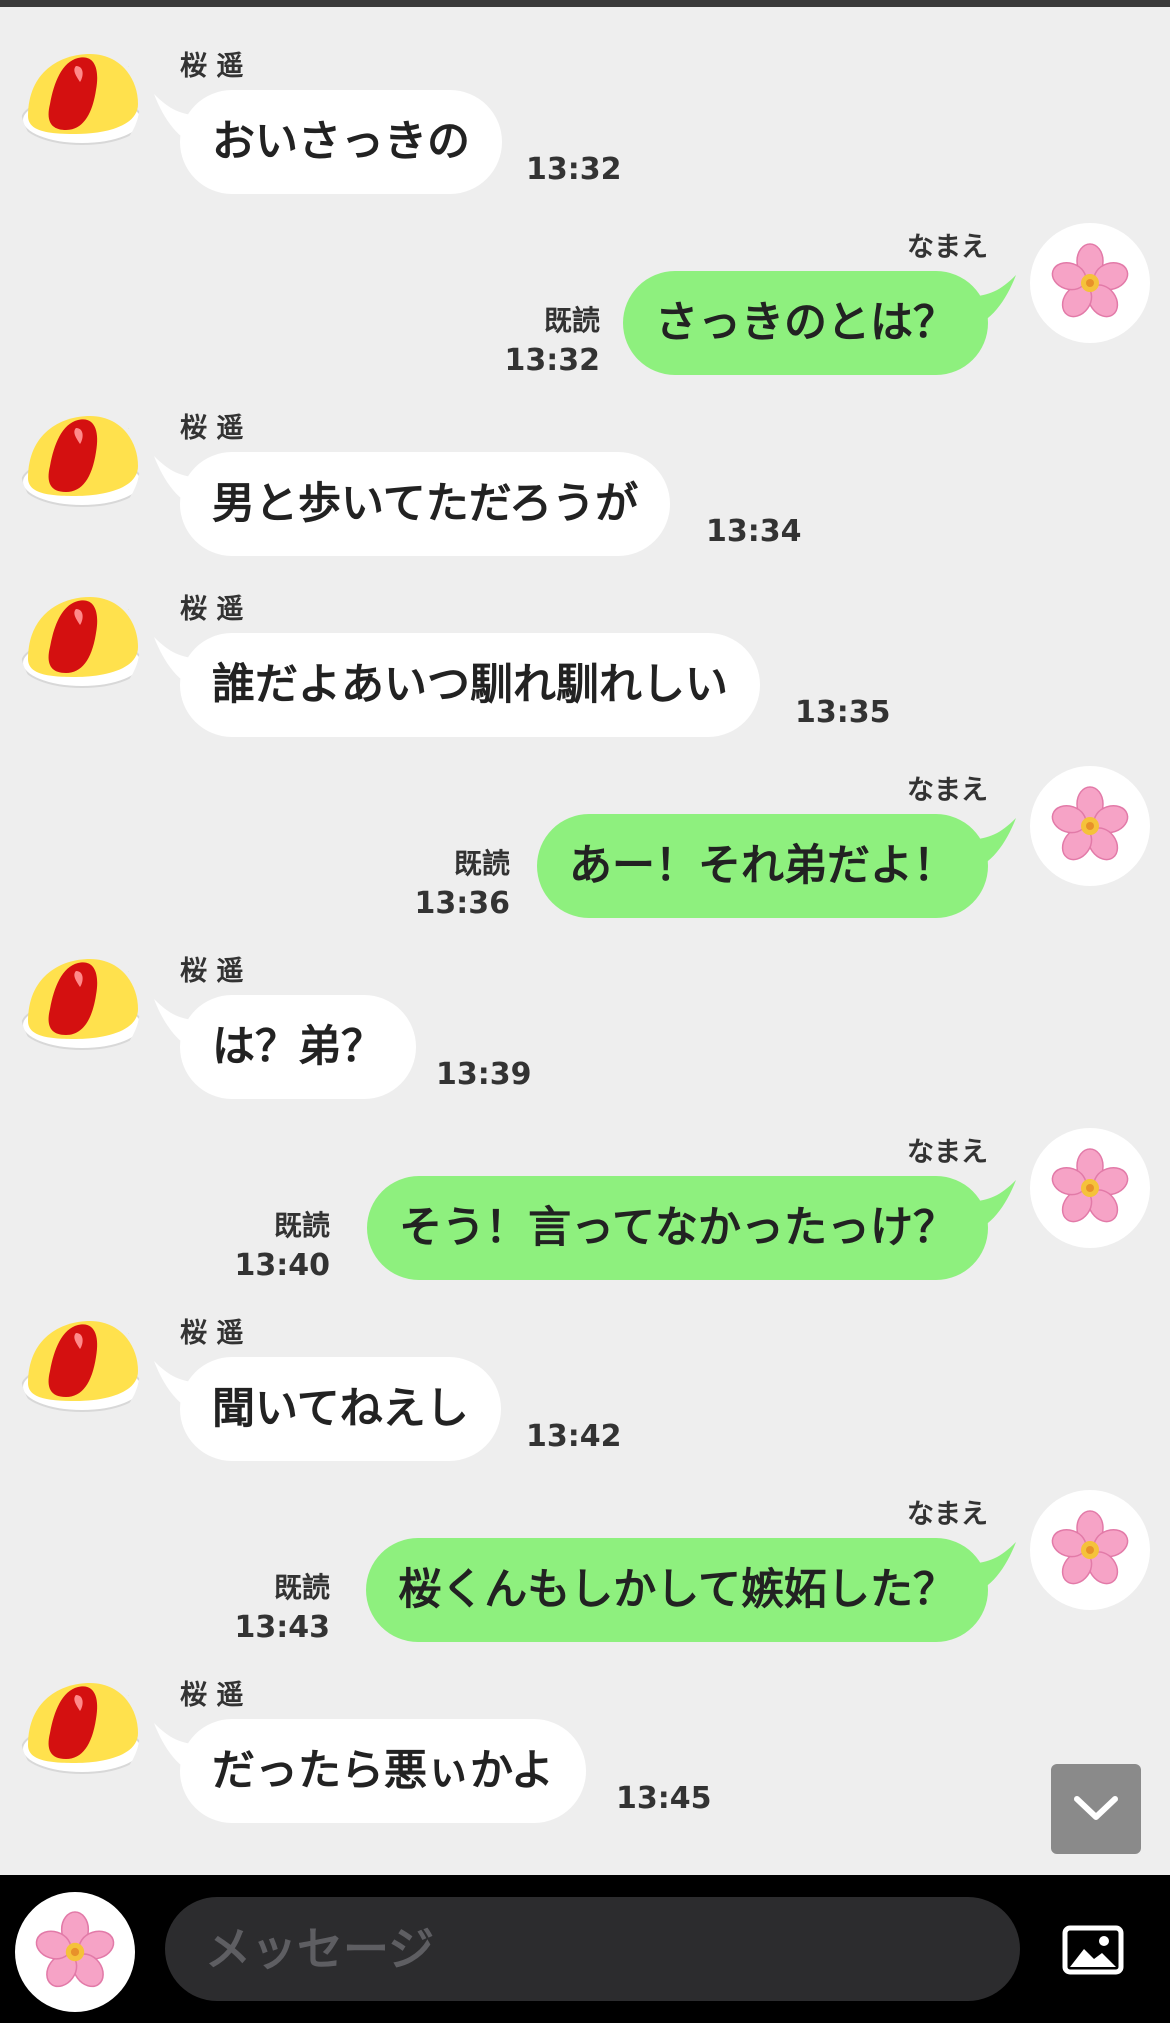  What do you see at coordinates (574, 1436) in the screenshot?
I see `message-time: 13:42` at bounding box center [574, 1436].